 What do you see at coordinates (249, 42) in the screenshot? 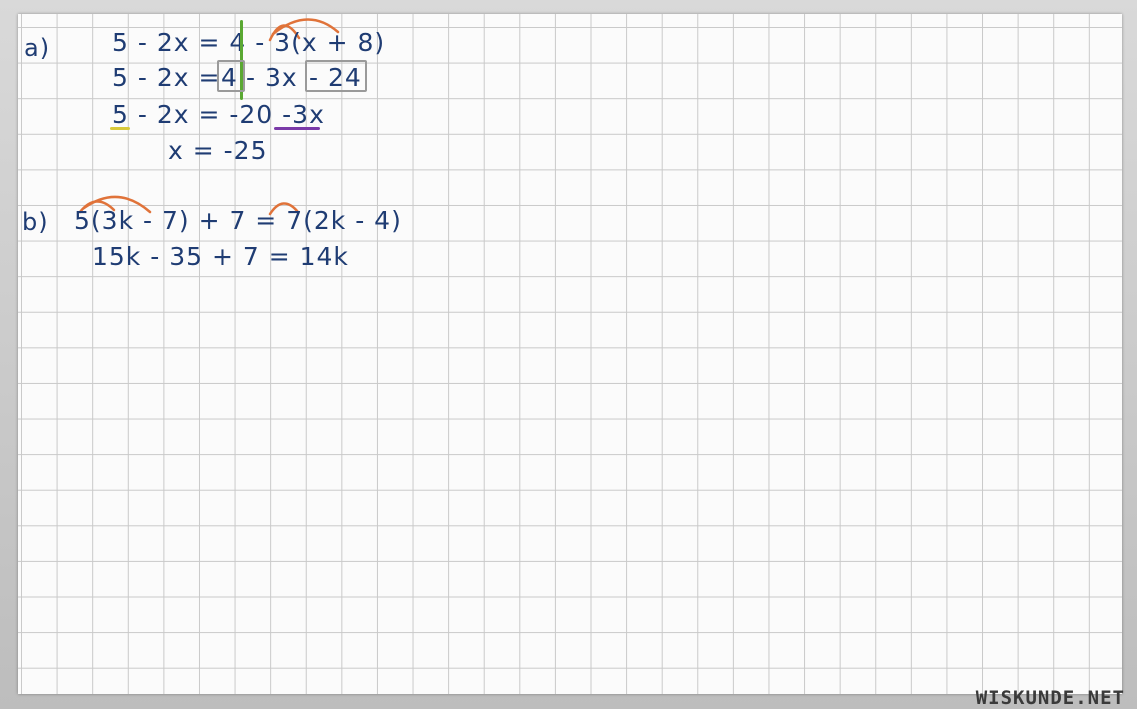
I see `equation-a-line1: 5 - 2x = 4 - 3(x + 8)` at bounding box center [249, 42].